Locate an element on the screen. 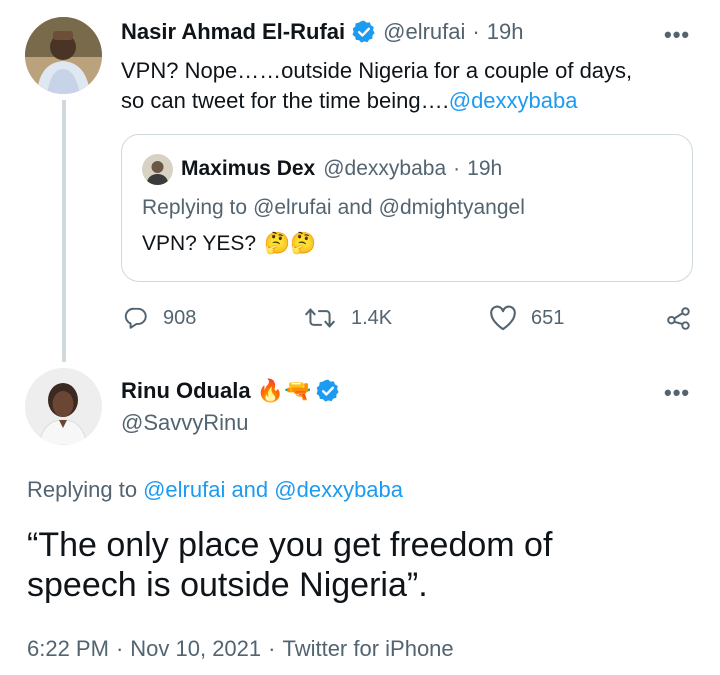 The height and width of the screenshot is (675, 720). avatar-dexxybaba-image is located at coordinates (157, 169).